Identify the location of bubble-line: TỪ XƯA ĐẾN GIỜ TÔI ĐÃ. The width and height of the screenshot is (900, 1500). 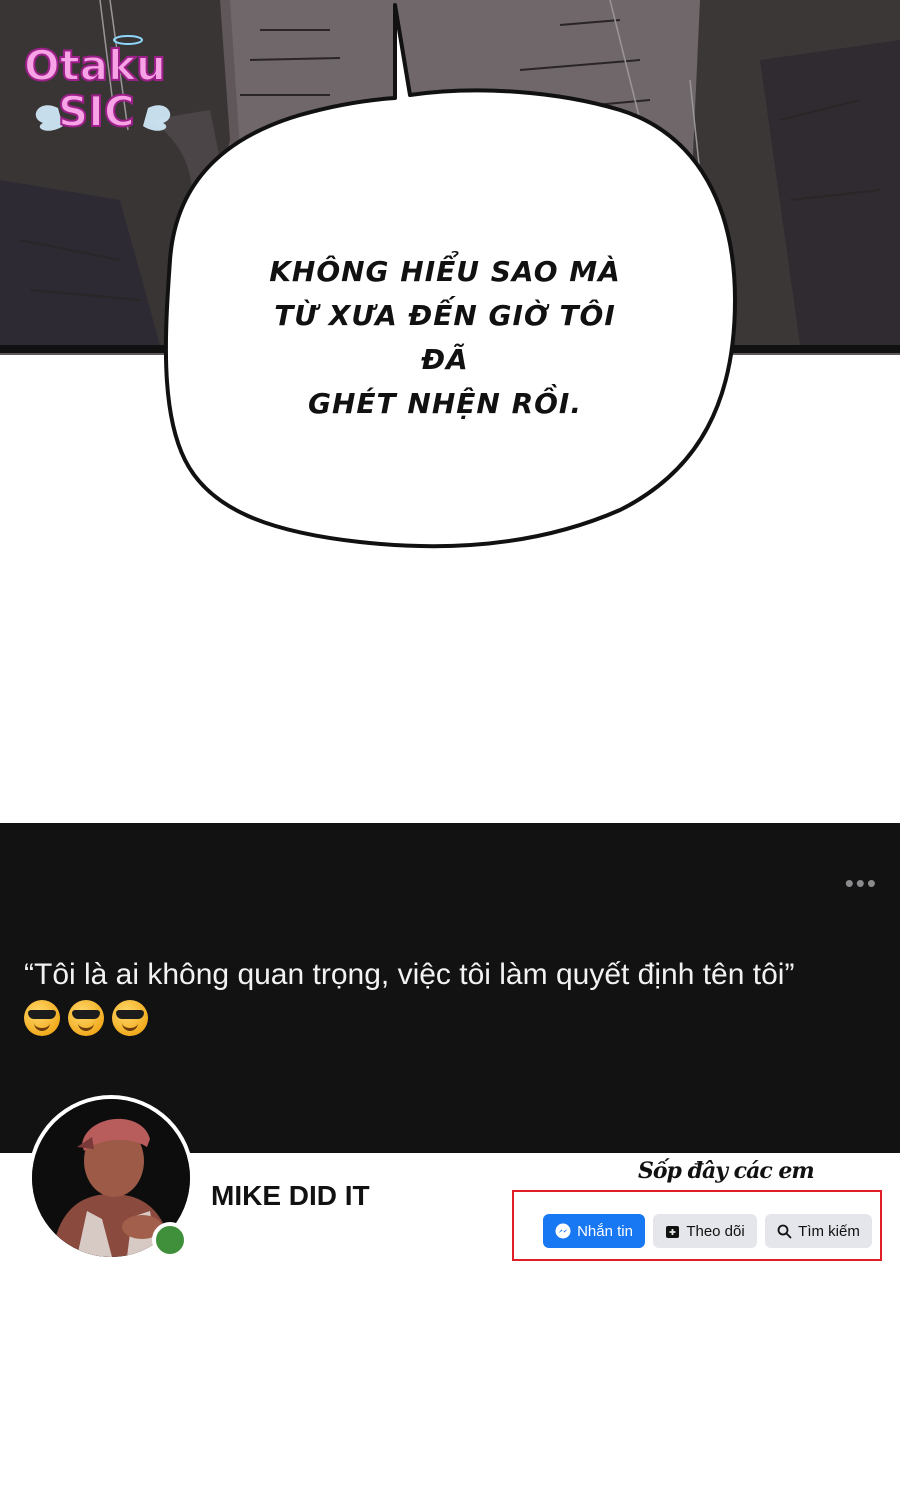
(445, 337).